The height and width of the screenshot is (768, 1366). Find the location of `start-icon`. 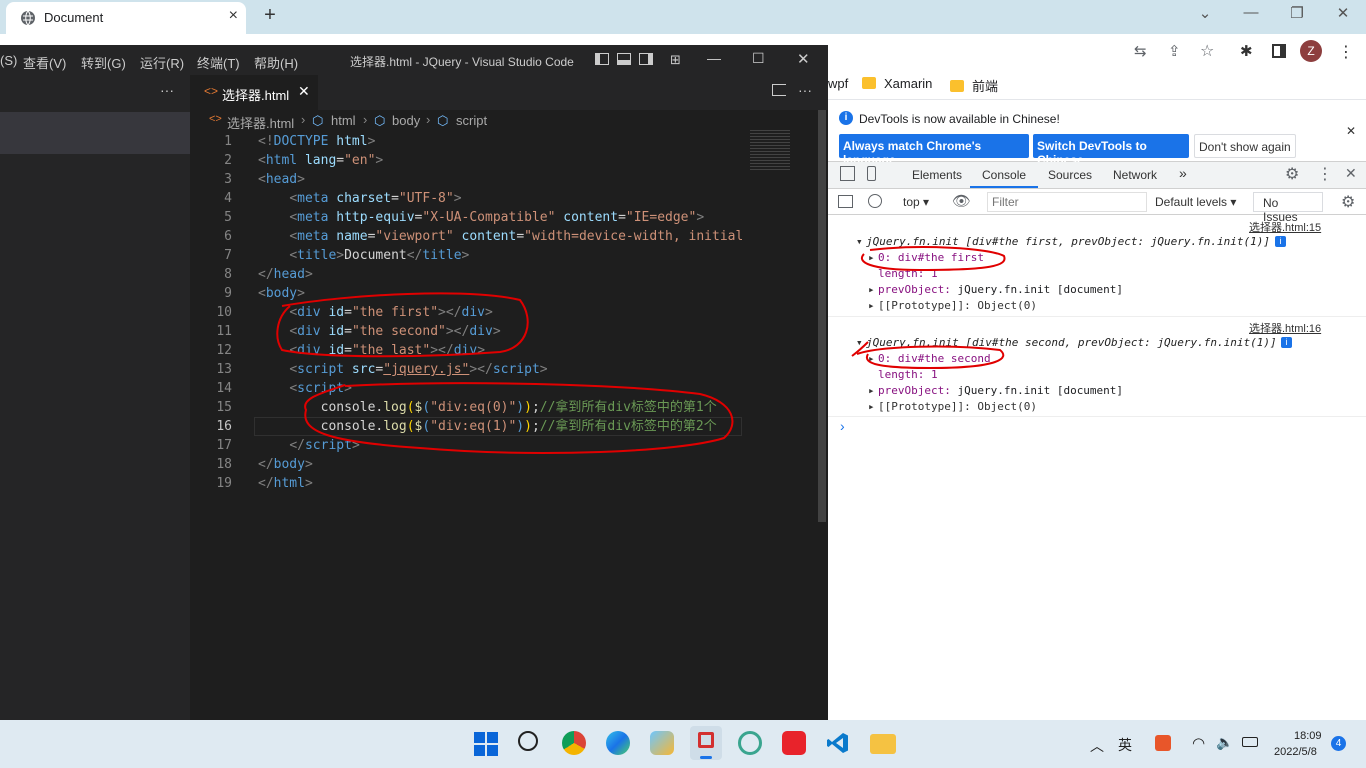

start-icon is located at coordinates (486, 744).